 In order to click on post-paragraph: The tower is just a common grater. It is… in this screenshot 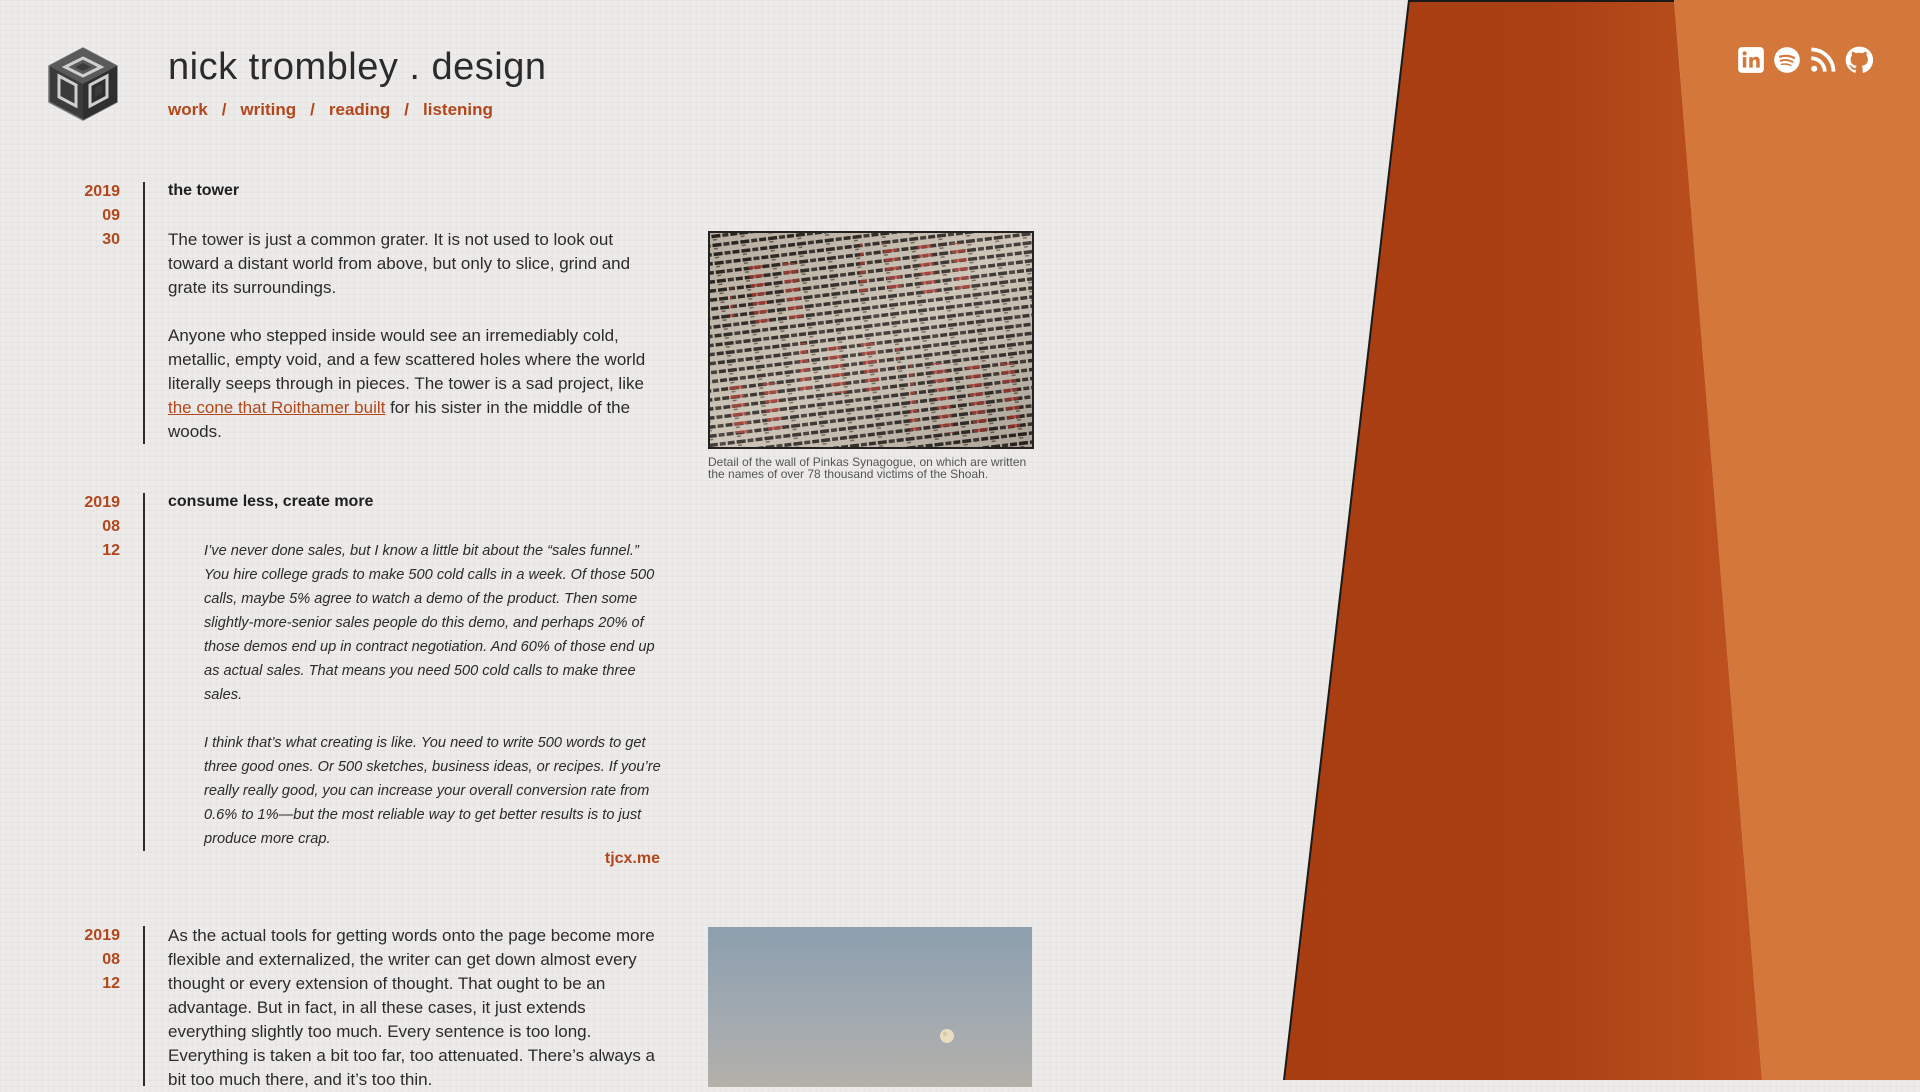, I will do `click(399, 263)`.